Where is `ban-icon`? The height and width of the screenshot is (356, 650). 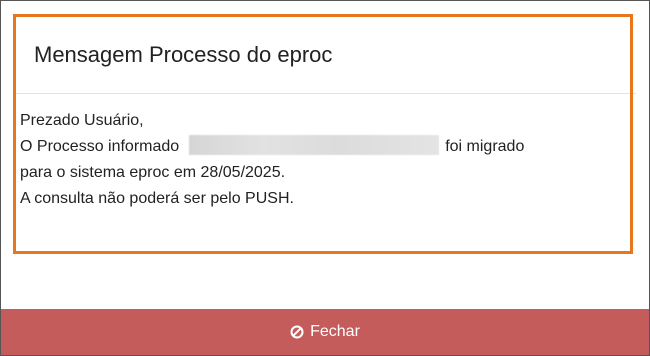 ban-icon is located at coordinates (297, 332).